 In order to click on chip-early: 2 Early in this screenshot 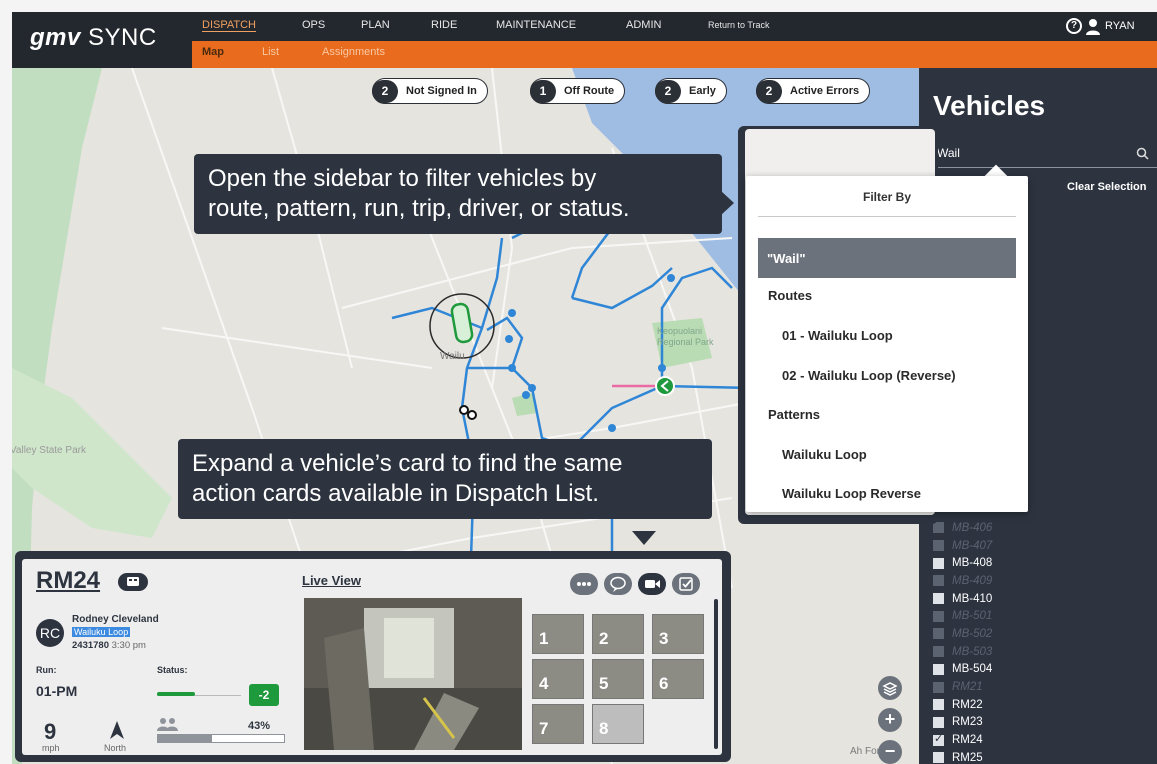, I will do `click(691, 91)`.